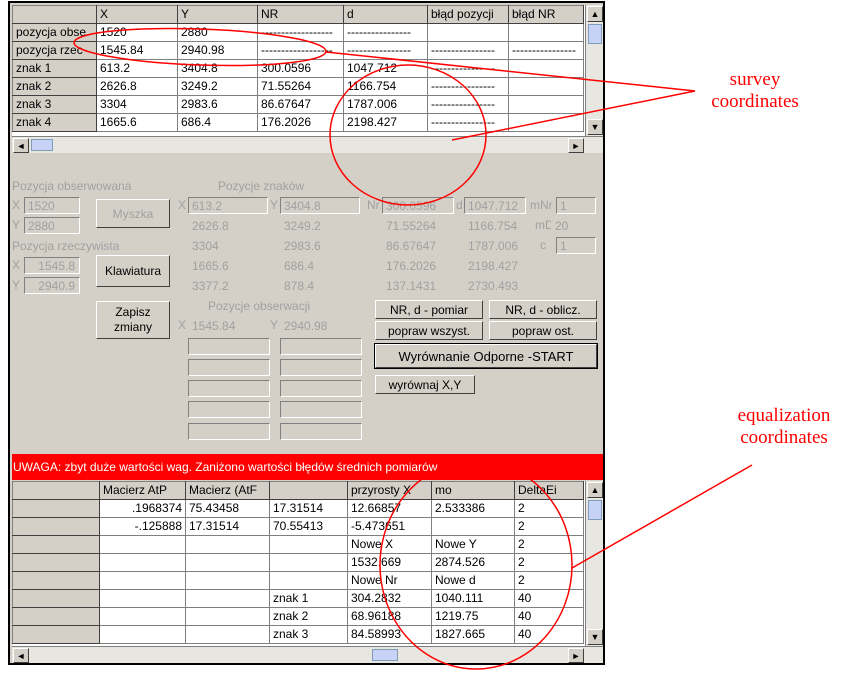 The width and height of the screenshot is (852, 673). Describe the element at coordinates (662, 516) in the screenshot. I see `equalization-pointer` at that location.